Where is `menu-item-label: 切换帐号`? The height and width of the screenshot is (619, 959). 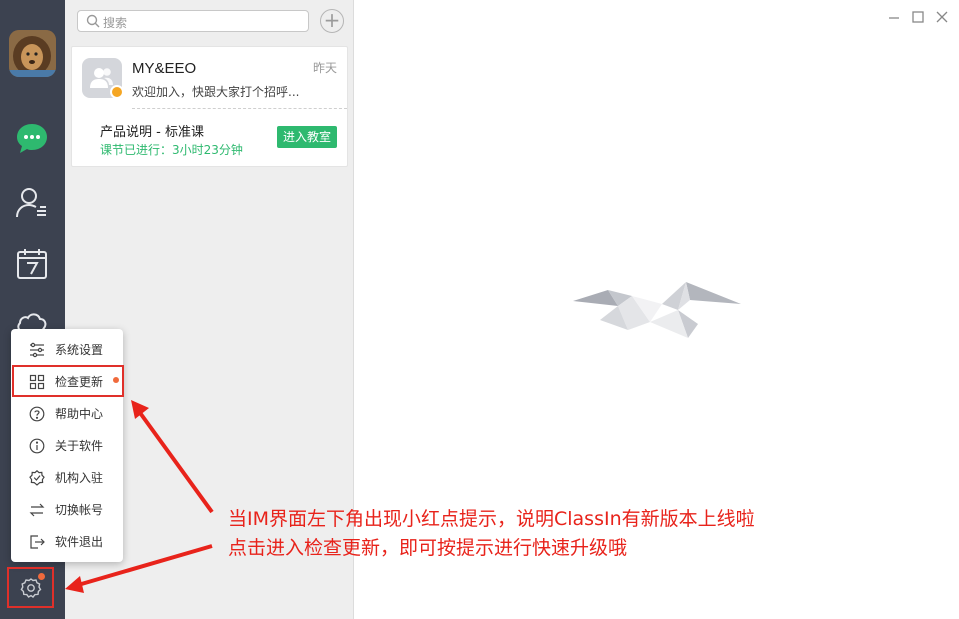 menu-item-label: 切换帐号 is located at coordinates (79, 510).